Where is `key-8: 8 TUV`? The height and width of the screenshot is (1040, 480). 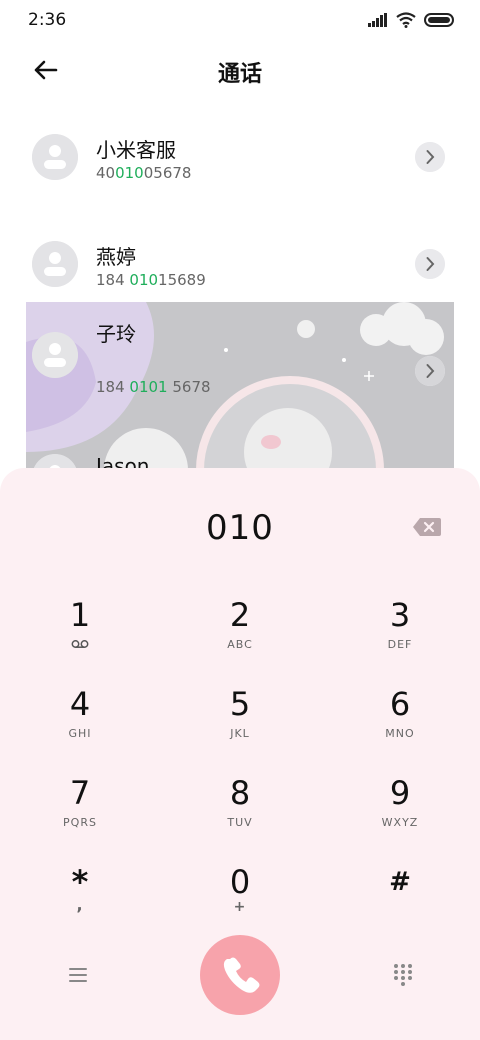 key-8: 8 TUV is located at coordinates (240, 814).